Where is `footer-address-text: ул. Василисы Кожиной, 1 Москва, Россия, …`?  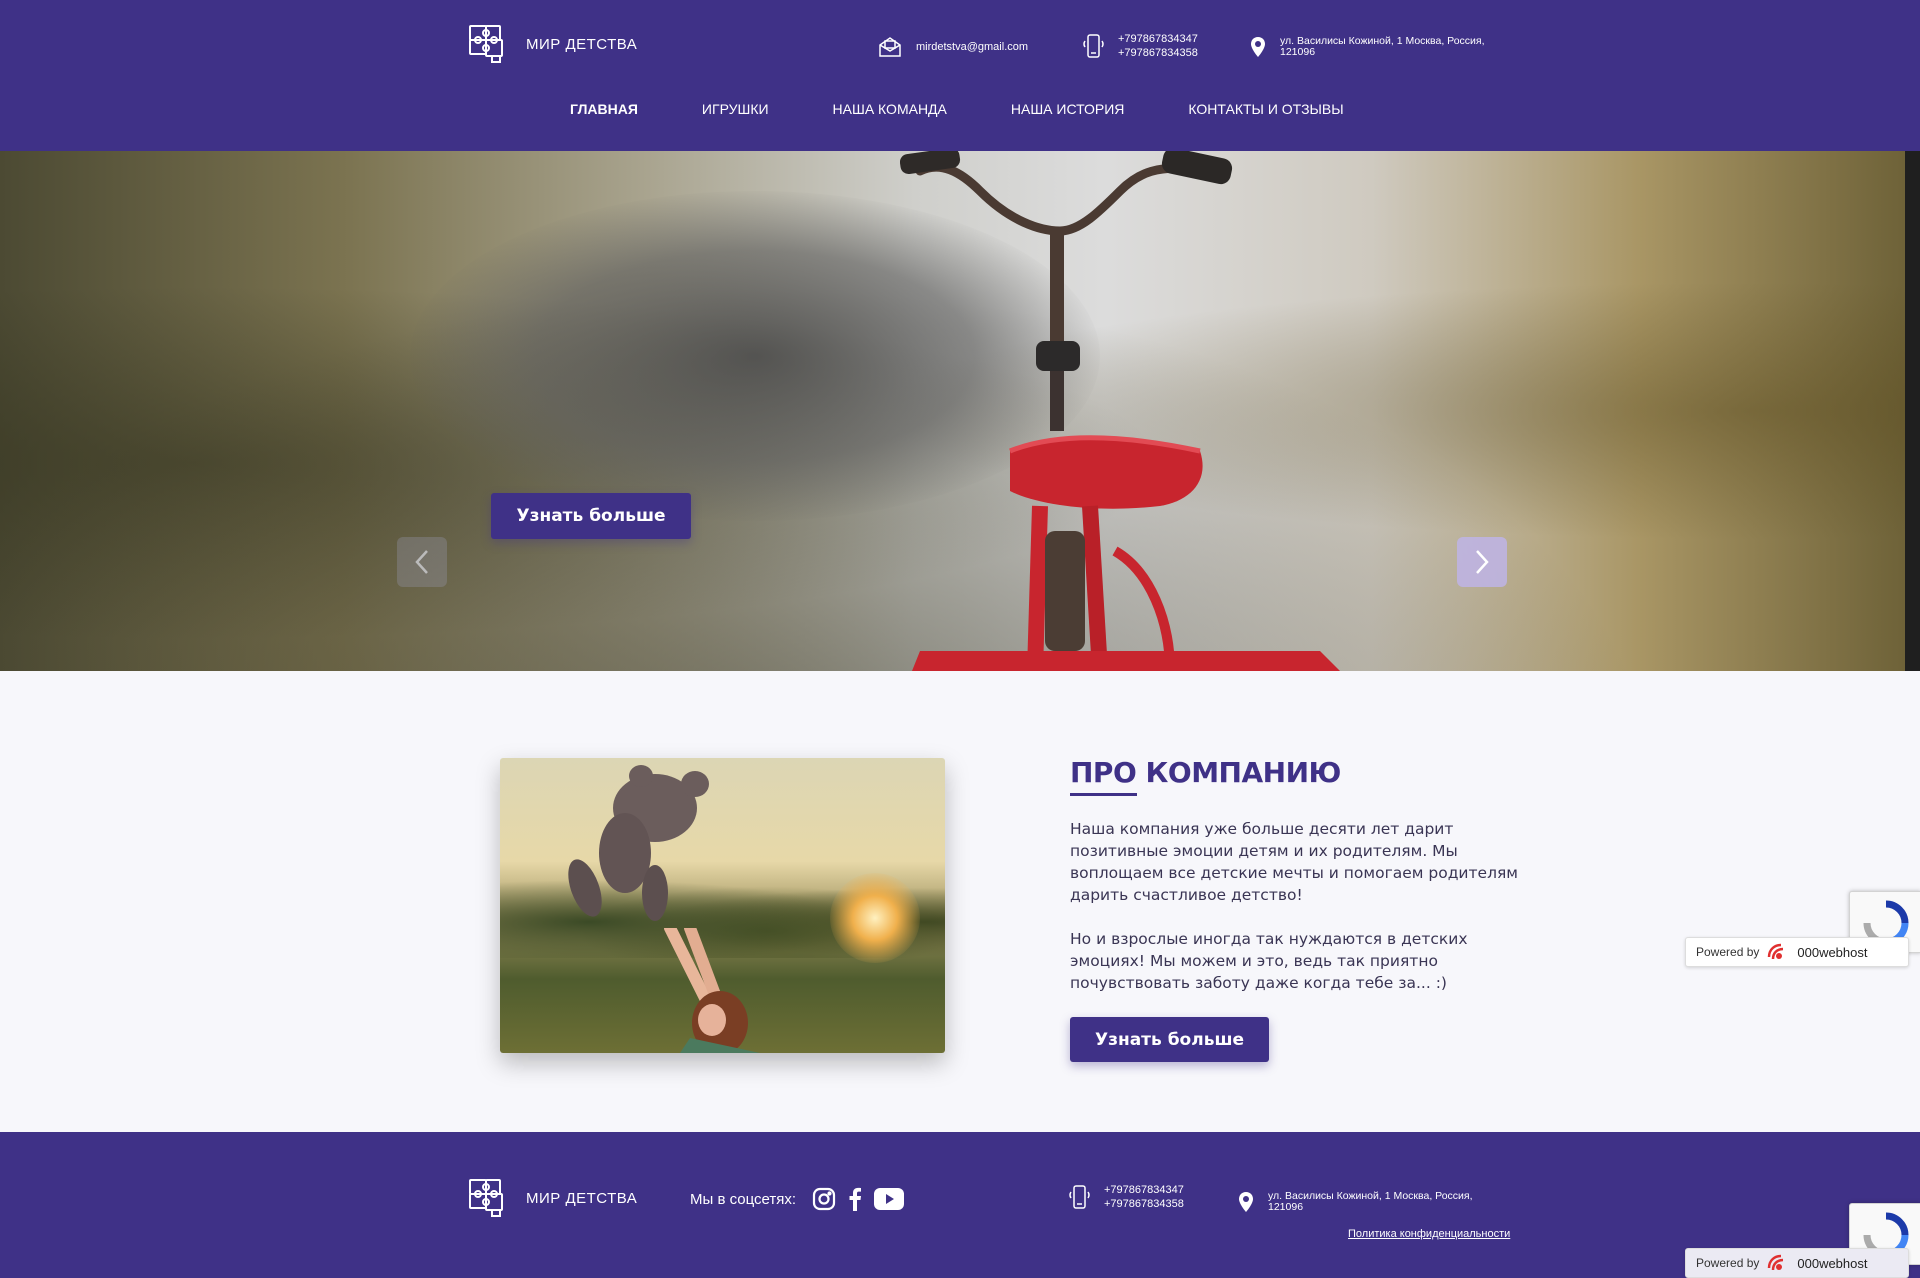
footer-address-text: ул. Василисы Кожиной, 1 Москва, Россия, … is located at coordinates (1370, 1201).